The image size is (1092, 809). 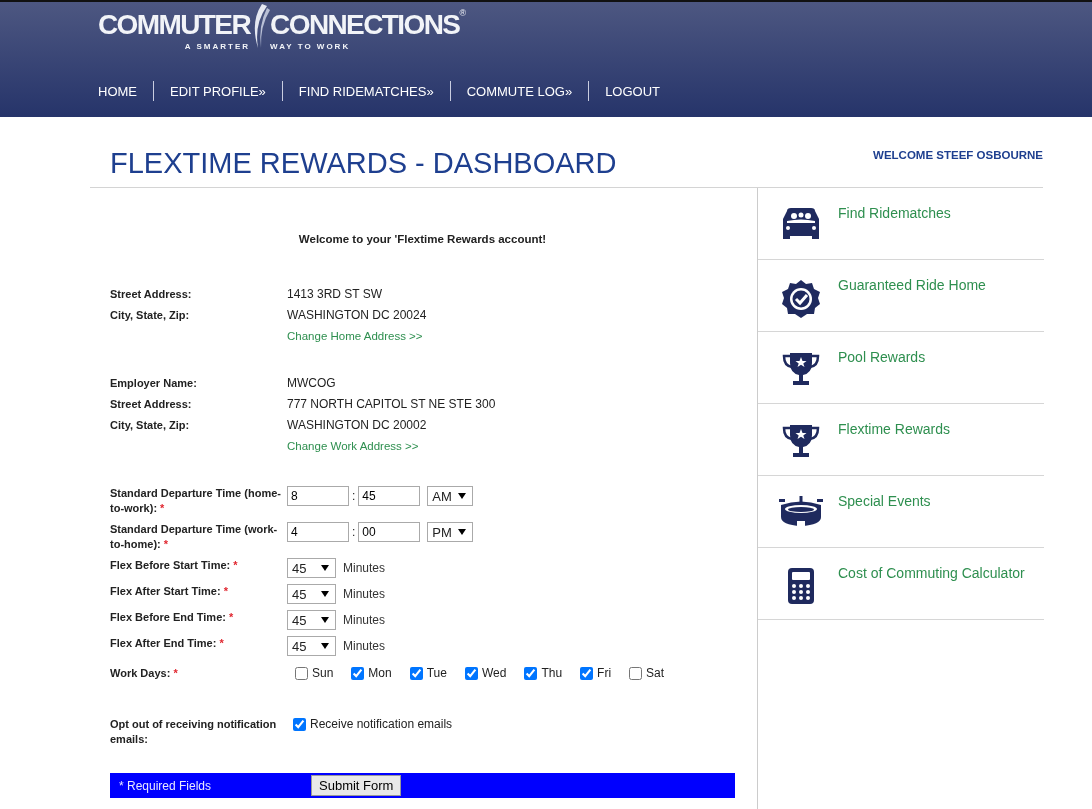 What do you see at coordinates (380, 673) in the screenshot?
I see `day-label: Mon` at bounding box center [380, 673].